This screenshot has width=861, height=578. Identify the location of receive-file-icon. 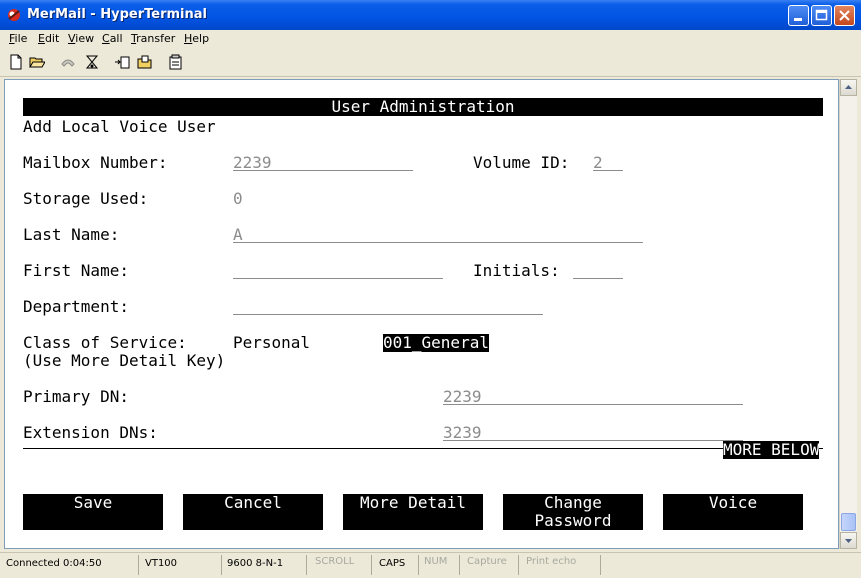
(145, 62).